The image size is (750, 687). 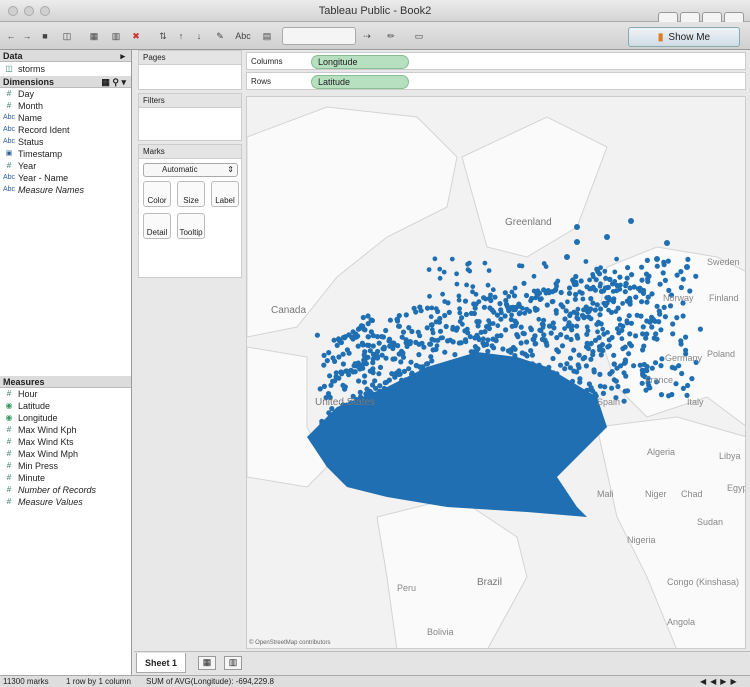 What do you see at coordinates (65, 94) in the screenshot?
I see `field-item: # Day` at bounding box center [65, 94].